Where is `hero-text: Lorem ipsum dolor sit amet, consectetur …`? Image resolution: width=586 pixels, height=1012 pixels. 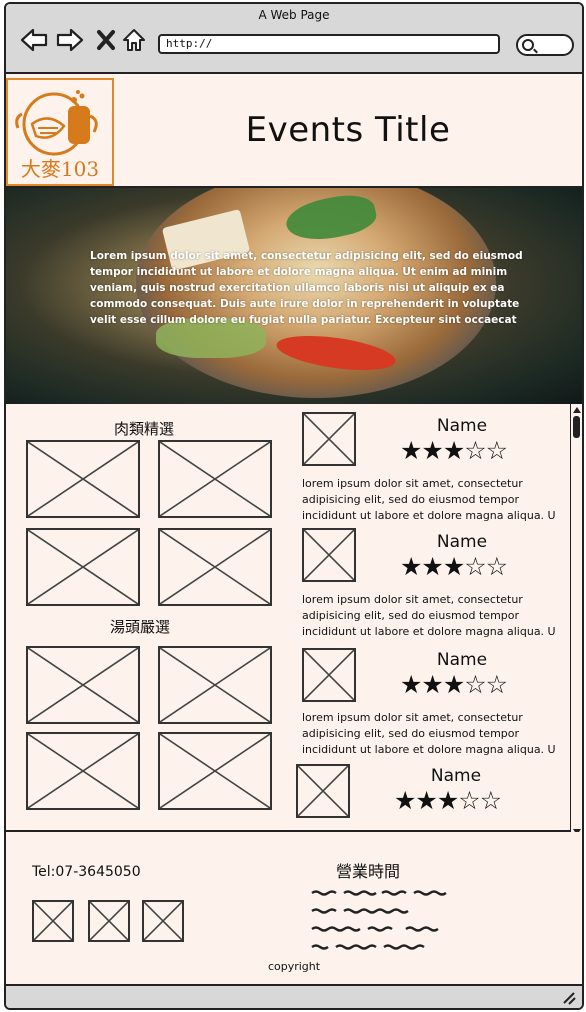
hero-text: Lorem ipsum dolor sit amet, consectetur … is located at coordinates (306, 288).